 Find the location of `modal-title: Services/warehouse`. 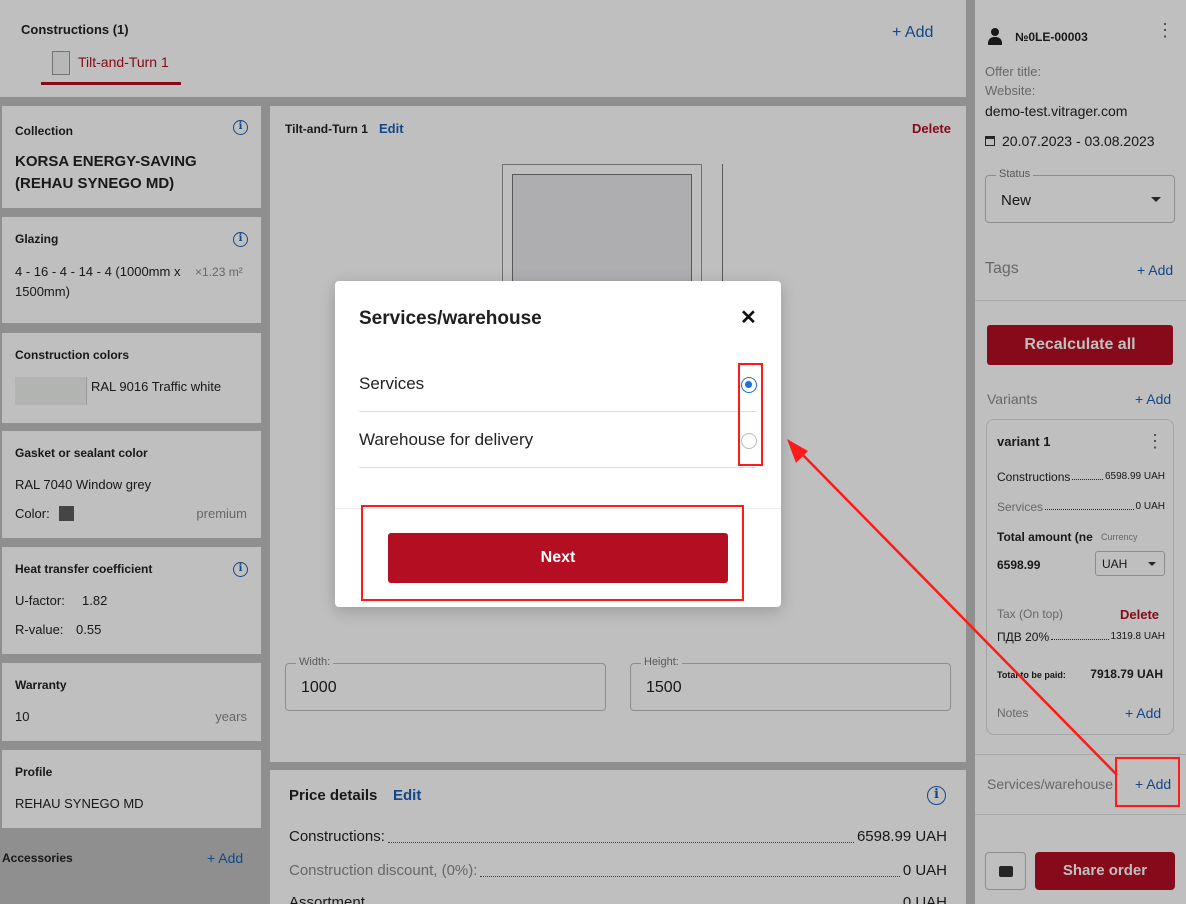

modal-title: Services/warehouse is located at coordinates (450, 318).